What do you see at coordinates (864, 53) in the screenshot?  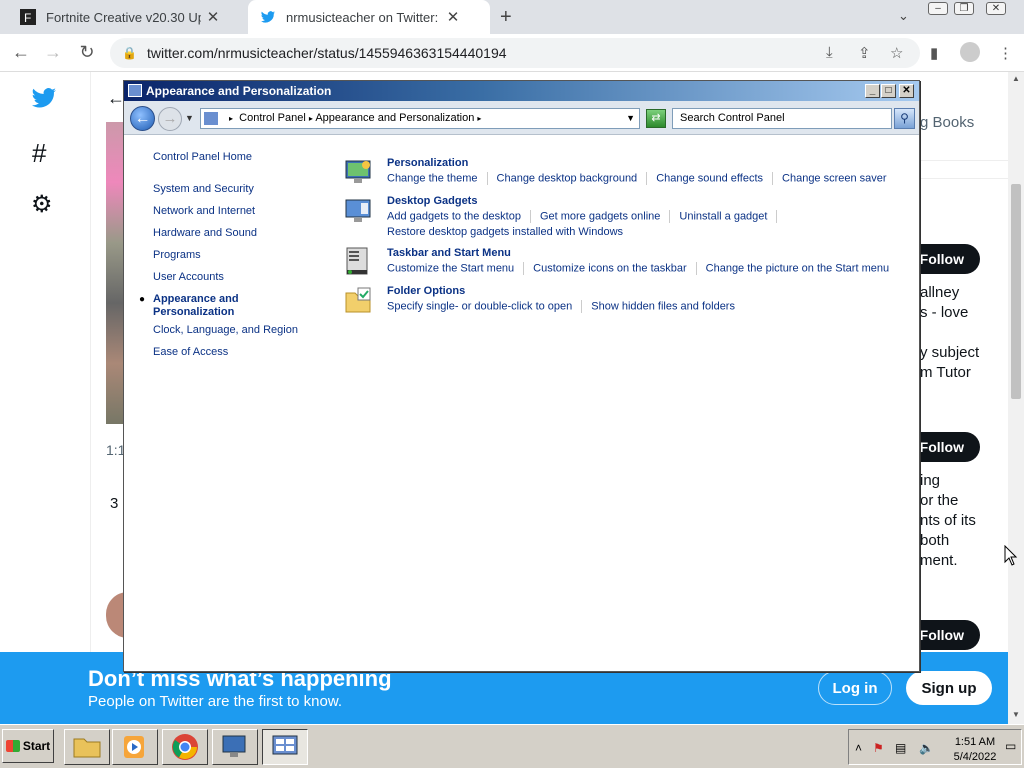 I see `share-icon: ⇪` at bounding box center [864, 53].